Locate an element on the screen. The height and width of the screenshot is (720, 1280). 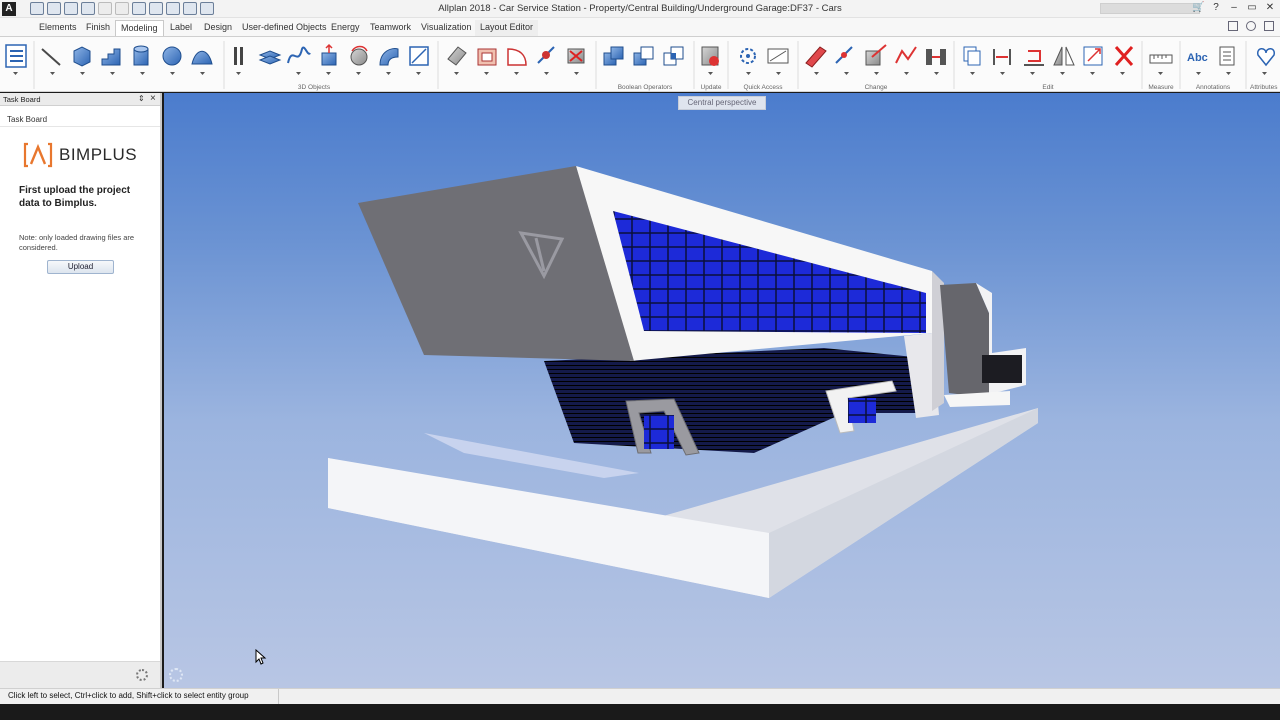
cylinder-tool-icon is located at coordinates (141, 55).